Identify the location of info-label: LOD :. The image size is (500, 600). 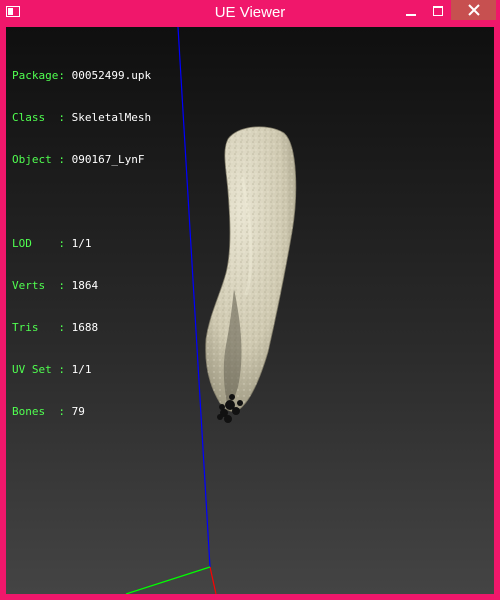
(38, 243).